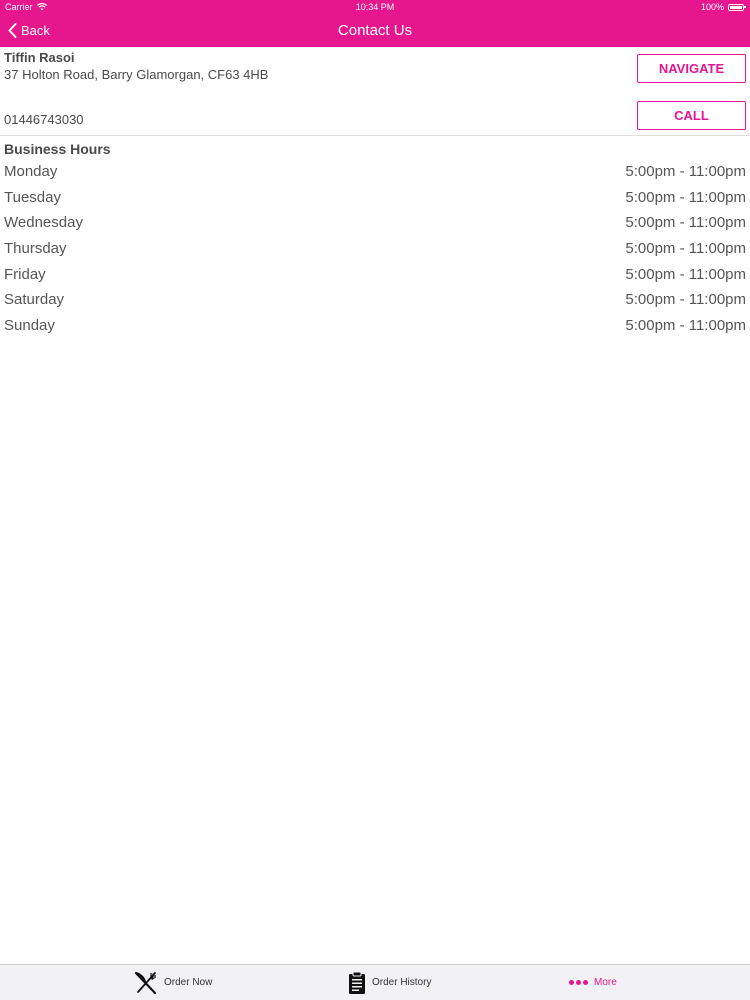 The image size is (750, 1000). I want to click on phone-number: 01446743030, so click(44, 119).